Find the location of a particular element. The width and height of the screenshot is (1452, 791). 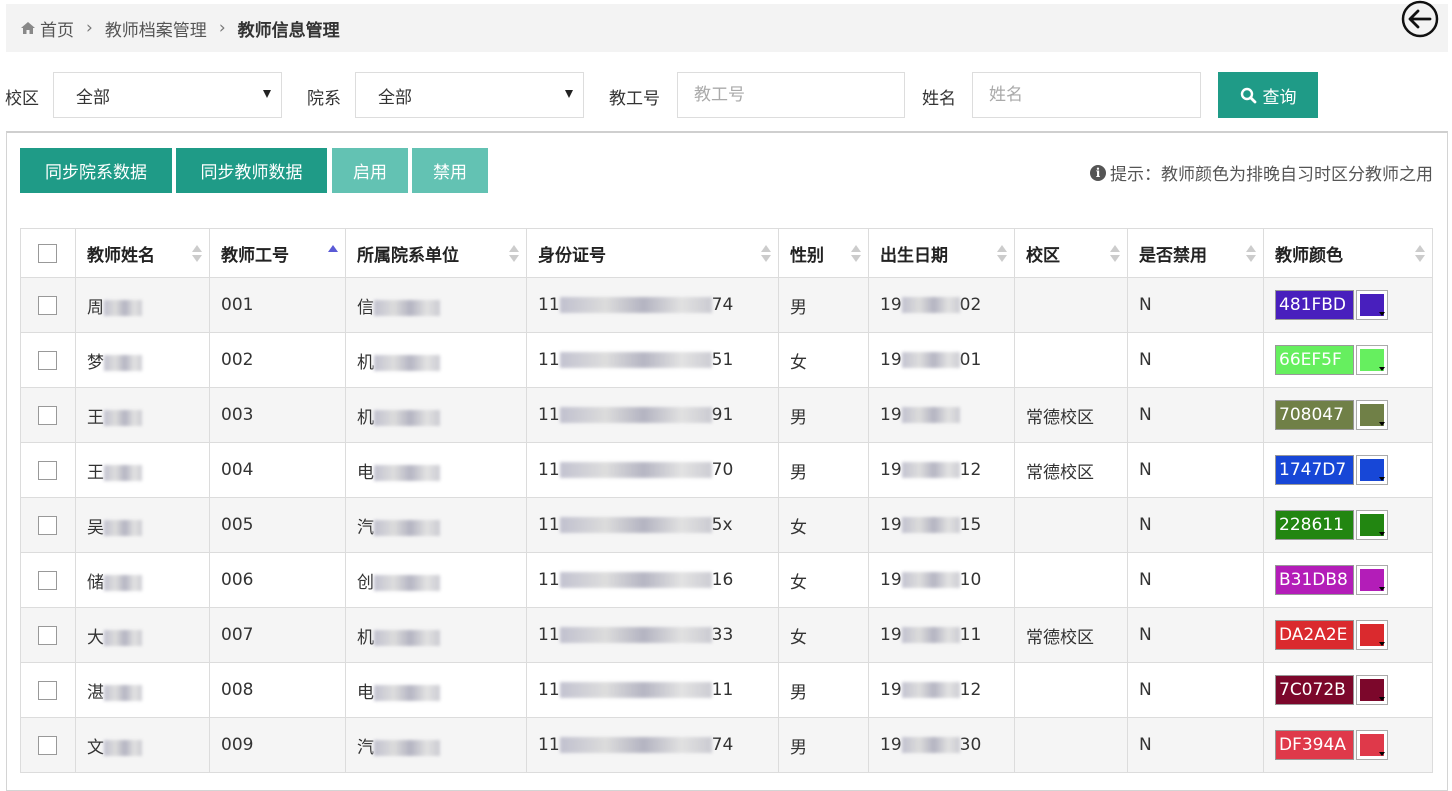

column-header-color: 教师颜色 is located at coordinates (1348, 253).